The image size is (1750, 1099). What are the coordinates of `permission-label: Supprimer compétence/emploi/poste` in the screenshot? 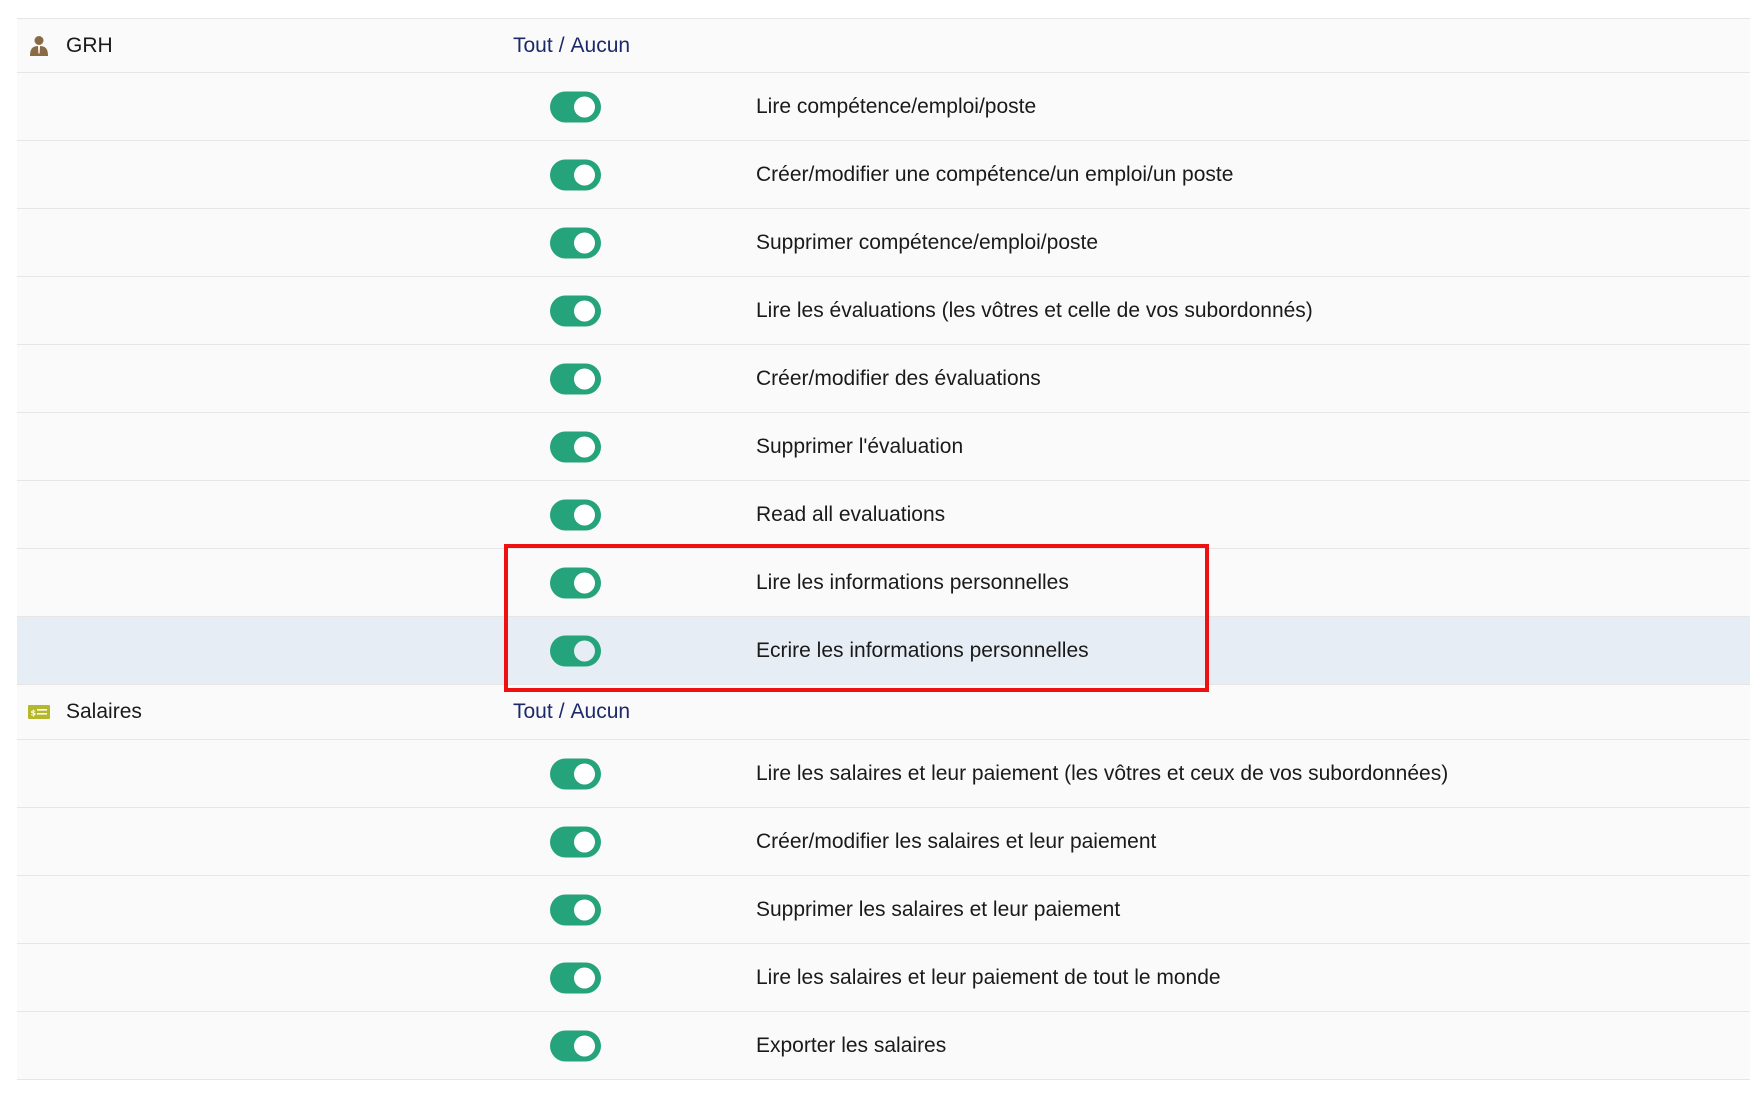 It's located at (927, 242).